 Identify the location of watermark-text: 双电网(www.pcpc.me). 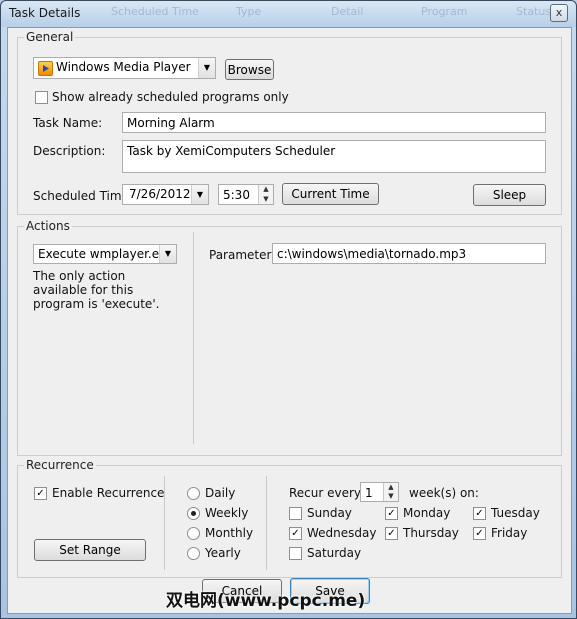
(266, 601).